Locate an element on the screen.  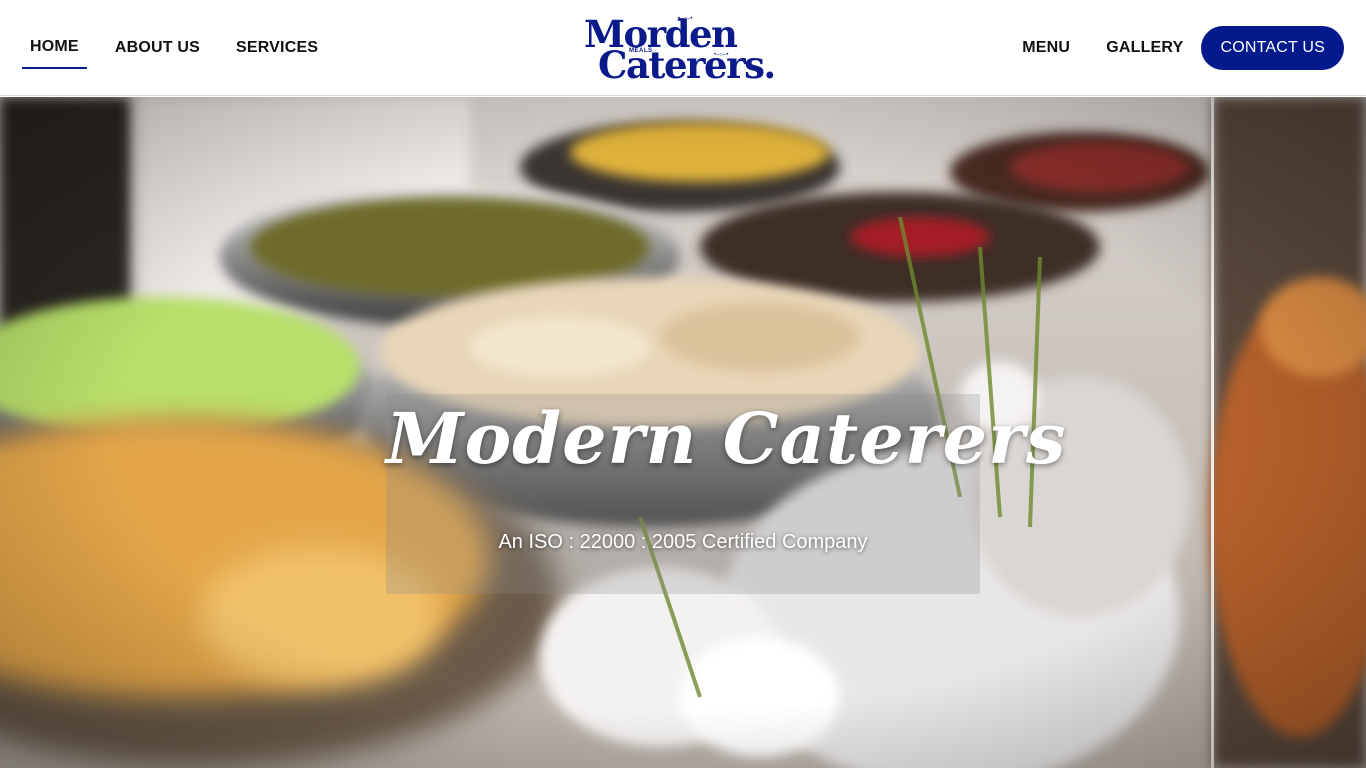
contact-us-button: CONTACT US is located at coordinates (1272, 48).